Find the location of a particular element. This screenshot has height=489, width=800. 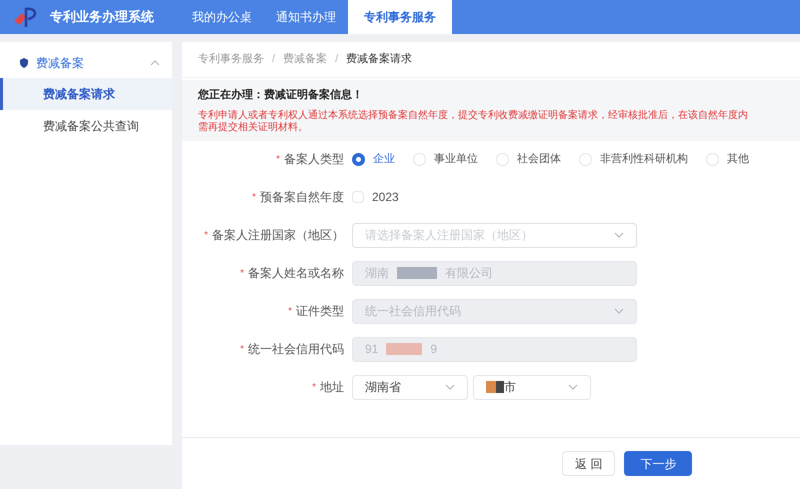

nav-tab: 我的办公桌 is located at coordinates (222, 17).